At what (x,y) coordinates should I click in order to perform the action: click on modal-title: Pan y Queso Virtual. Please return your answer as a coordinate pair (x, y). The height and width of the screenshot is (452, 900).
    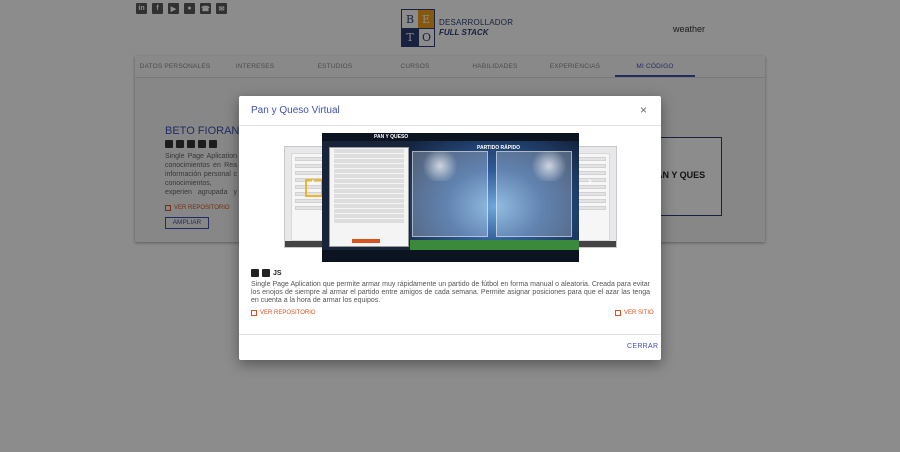
    Looking at the image, I should click on (295, 110).